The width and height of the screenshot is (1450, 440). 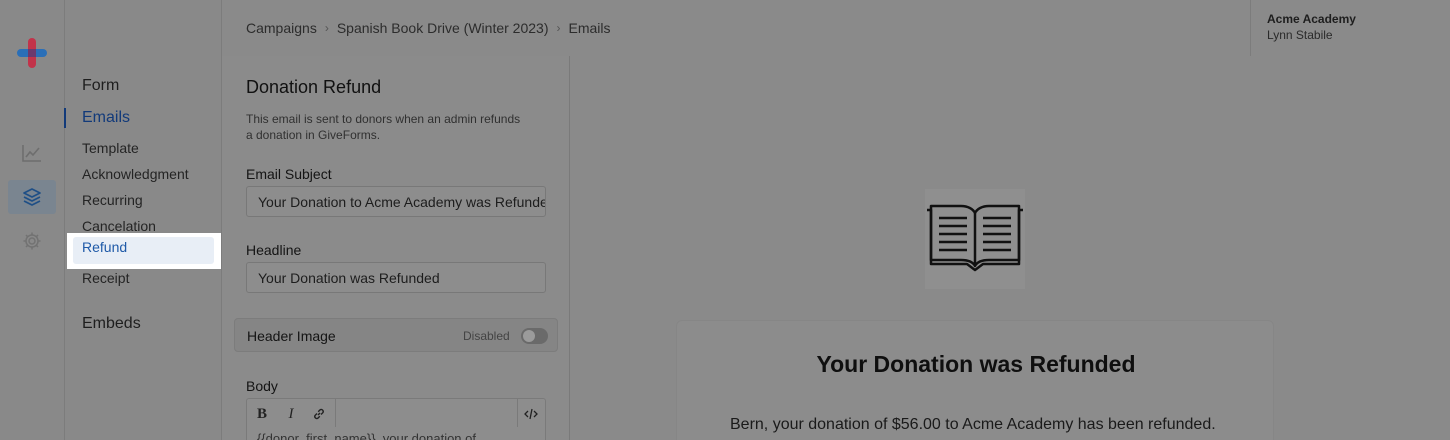 I want to click on headline-label: Headline, so click(x=274, y=250).